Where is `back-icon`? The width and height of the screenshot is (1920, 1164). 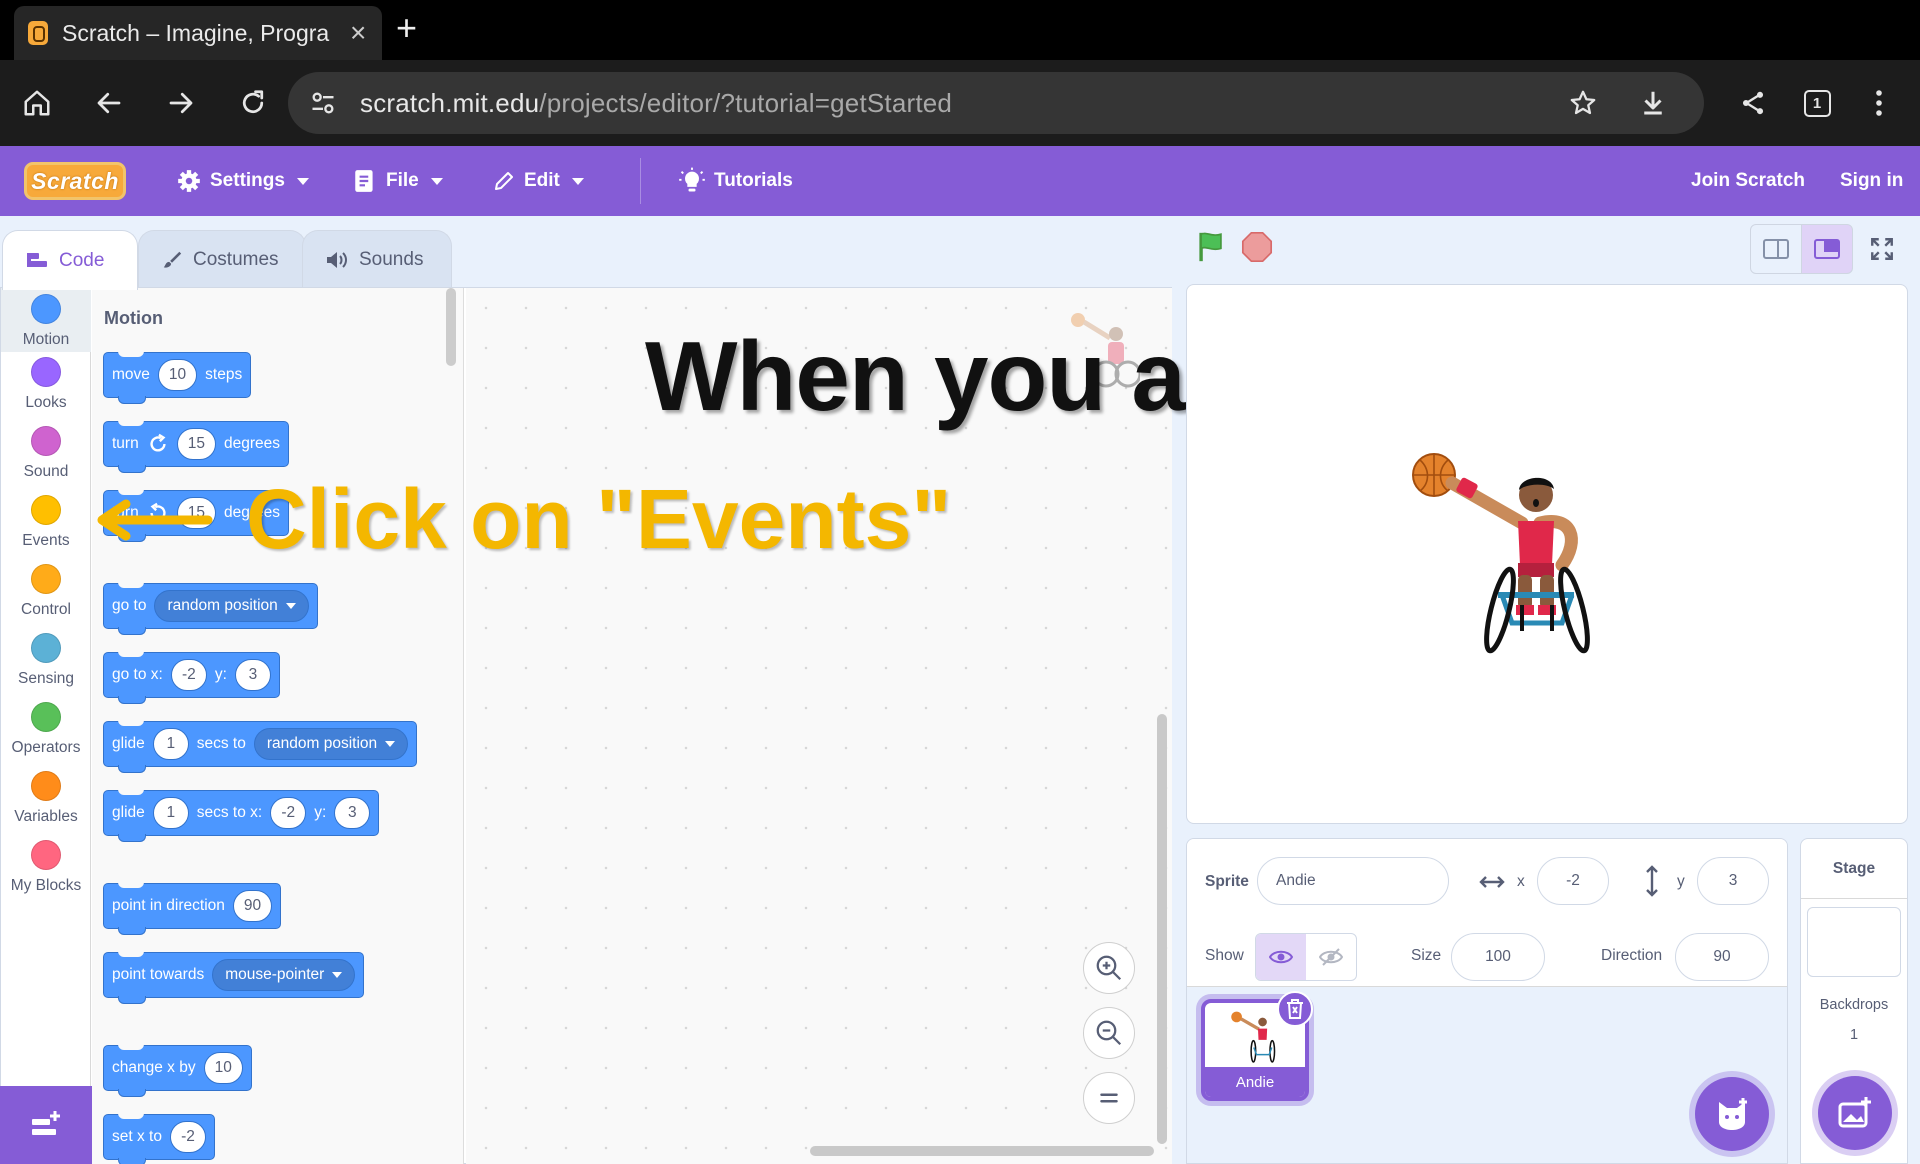 back-icon is located at coordinates (109, 103).